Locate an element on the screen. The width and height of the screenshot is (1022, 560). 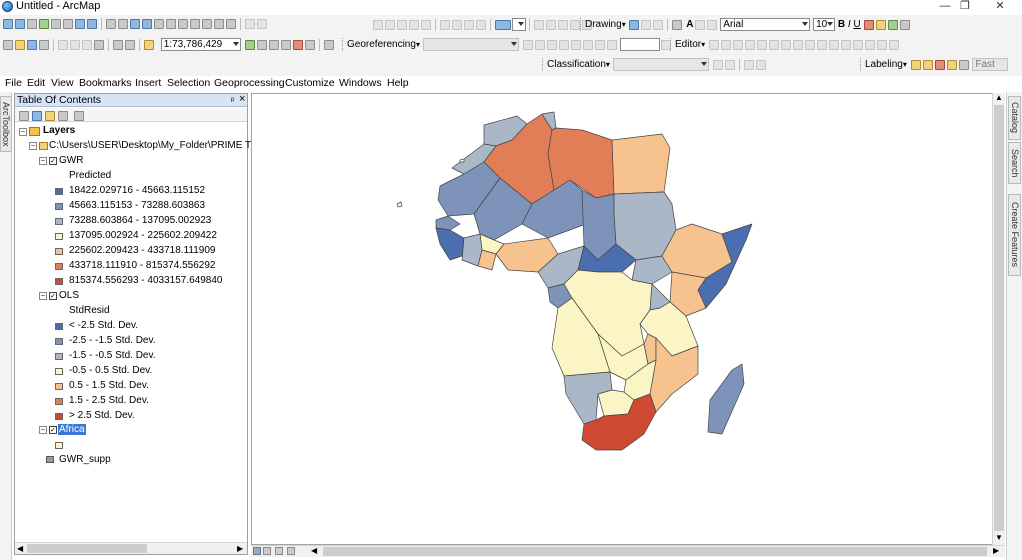
font-name-dropdown: Arial is located at coordinates (765, 24).